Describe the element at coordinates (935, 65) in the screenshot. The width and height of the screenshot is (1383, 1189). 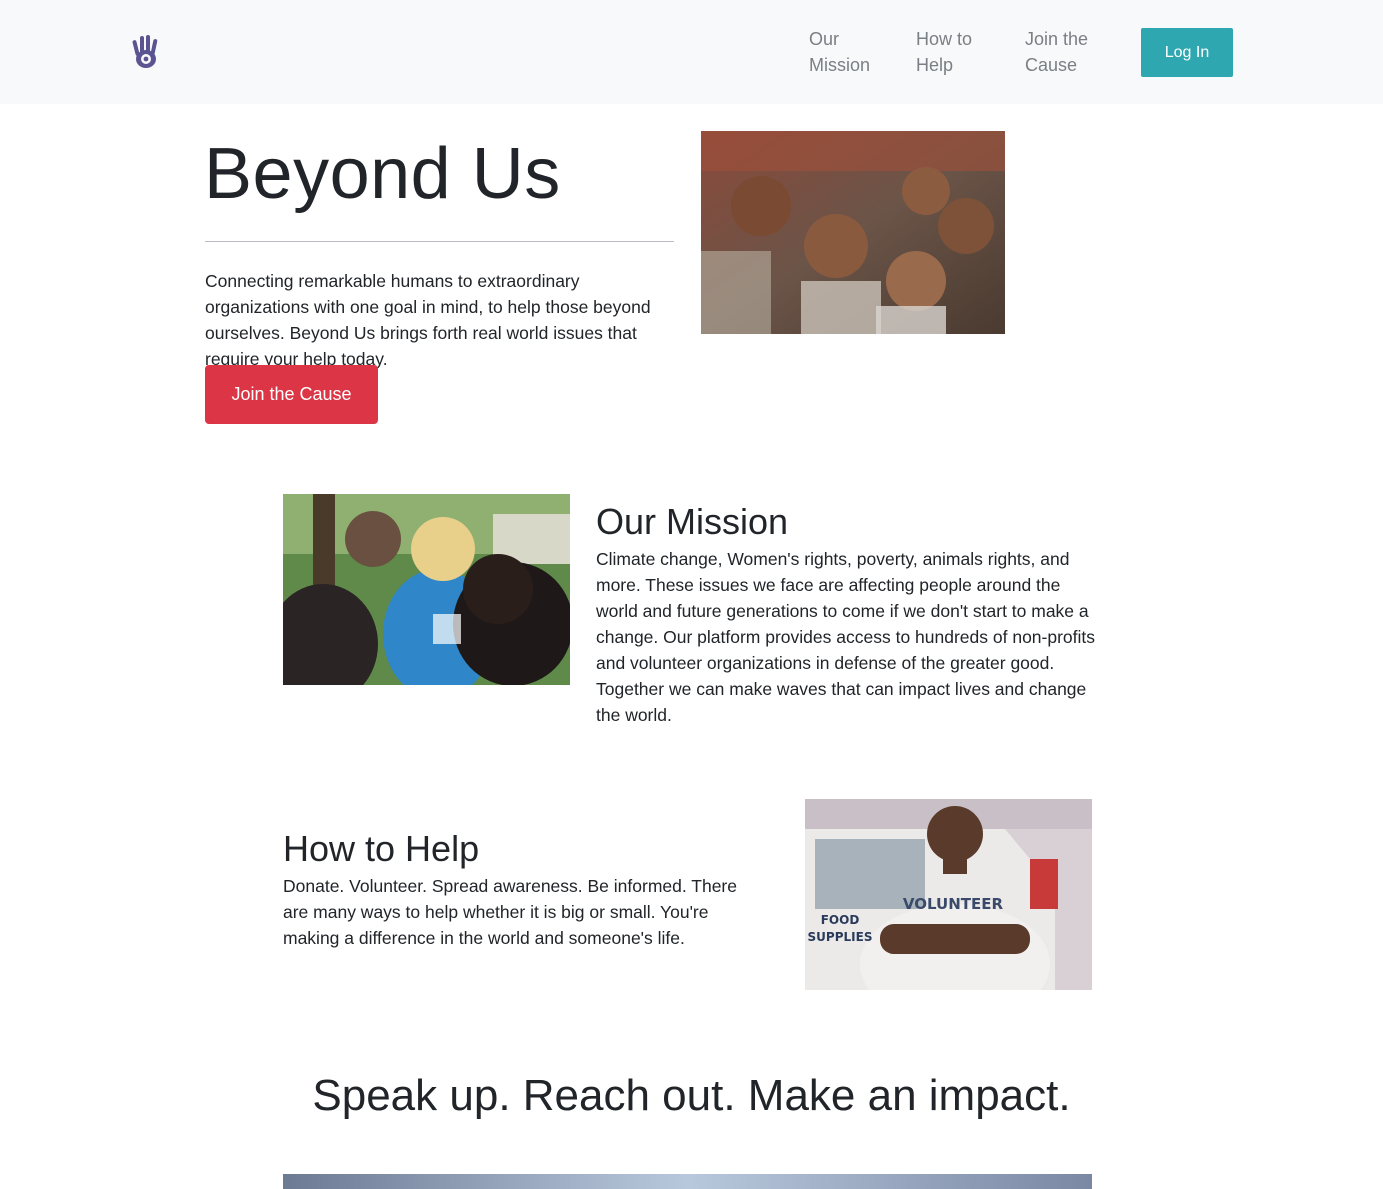
I see `nav-link-label: Help` at that location.